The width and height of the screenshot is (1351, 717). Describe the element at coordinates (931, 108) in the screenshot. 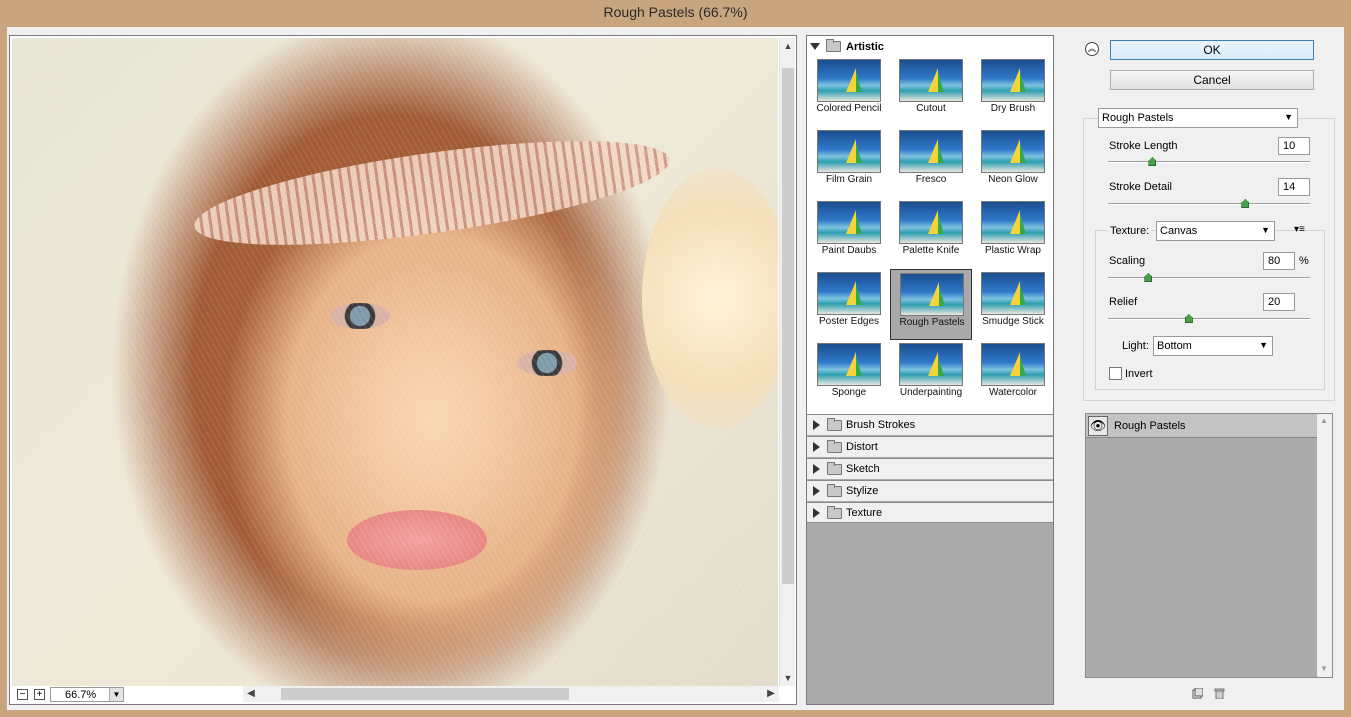

I see `filter-thumbnail-label: Cutout` at that location.